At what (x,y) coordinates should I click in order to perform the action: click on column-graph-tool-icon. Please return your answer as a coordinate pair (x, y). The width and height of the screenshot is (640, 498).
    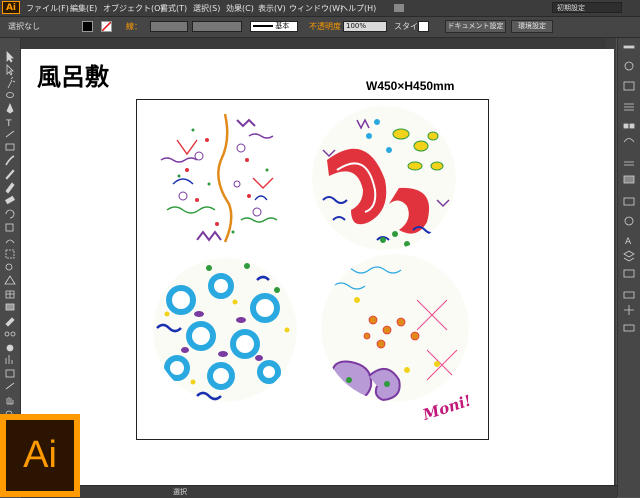
    Looking at the image, I should click on (9, 359).